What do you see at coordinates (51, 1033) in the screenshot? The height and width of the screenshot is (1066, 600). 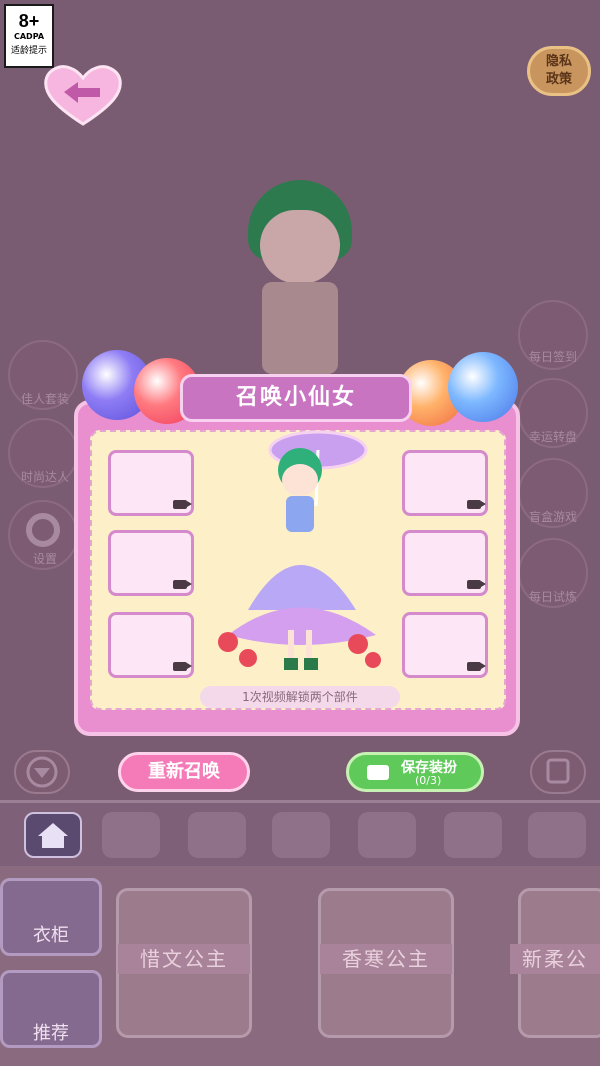 I see `recommend-label: 推荐` at bounding box center [51, 1033].